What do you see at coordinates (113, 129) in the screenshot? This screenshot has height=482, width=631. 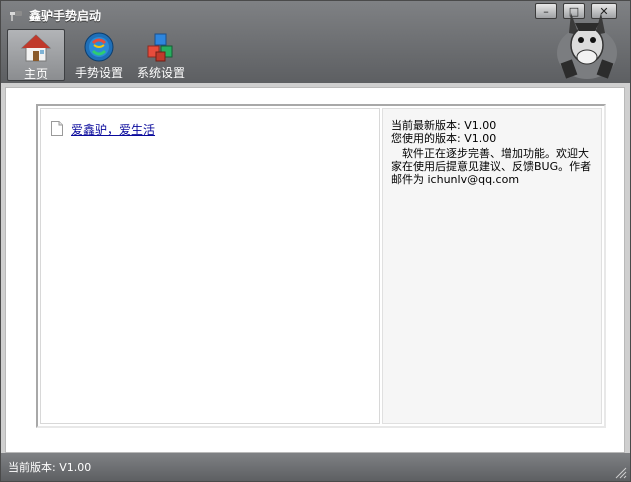 I see `homepage-link: 爱鑫驴，爱生活` at bounding box center [113, 129].